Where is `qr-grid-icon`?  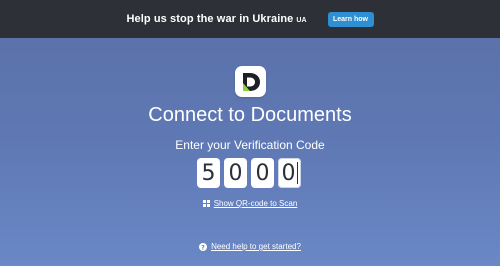
qr-grid-icon is located at coordinates (206, 203).